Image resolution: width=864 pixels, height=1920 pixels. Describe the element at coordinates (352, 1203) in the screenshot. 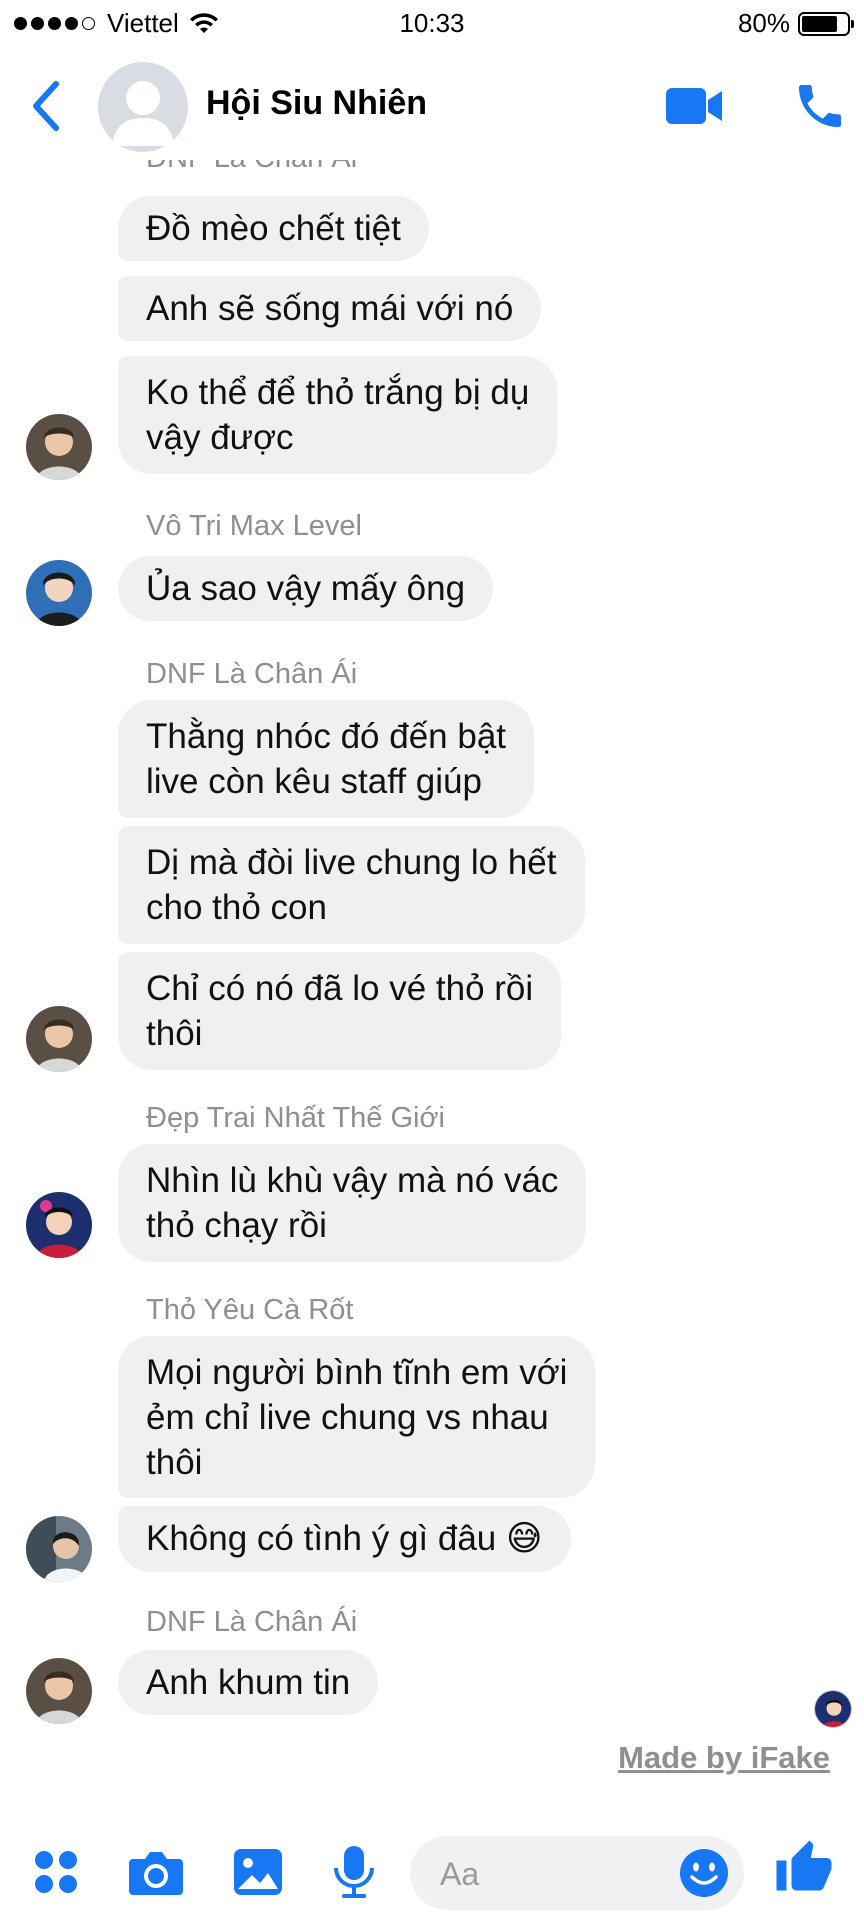

I see `message-bubble: Nhìn lù khù vậy mà nó vác thỏ chạy rồi` at that location.